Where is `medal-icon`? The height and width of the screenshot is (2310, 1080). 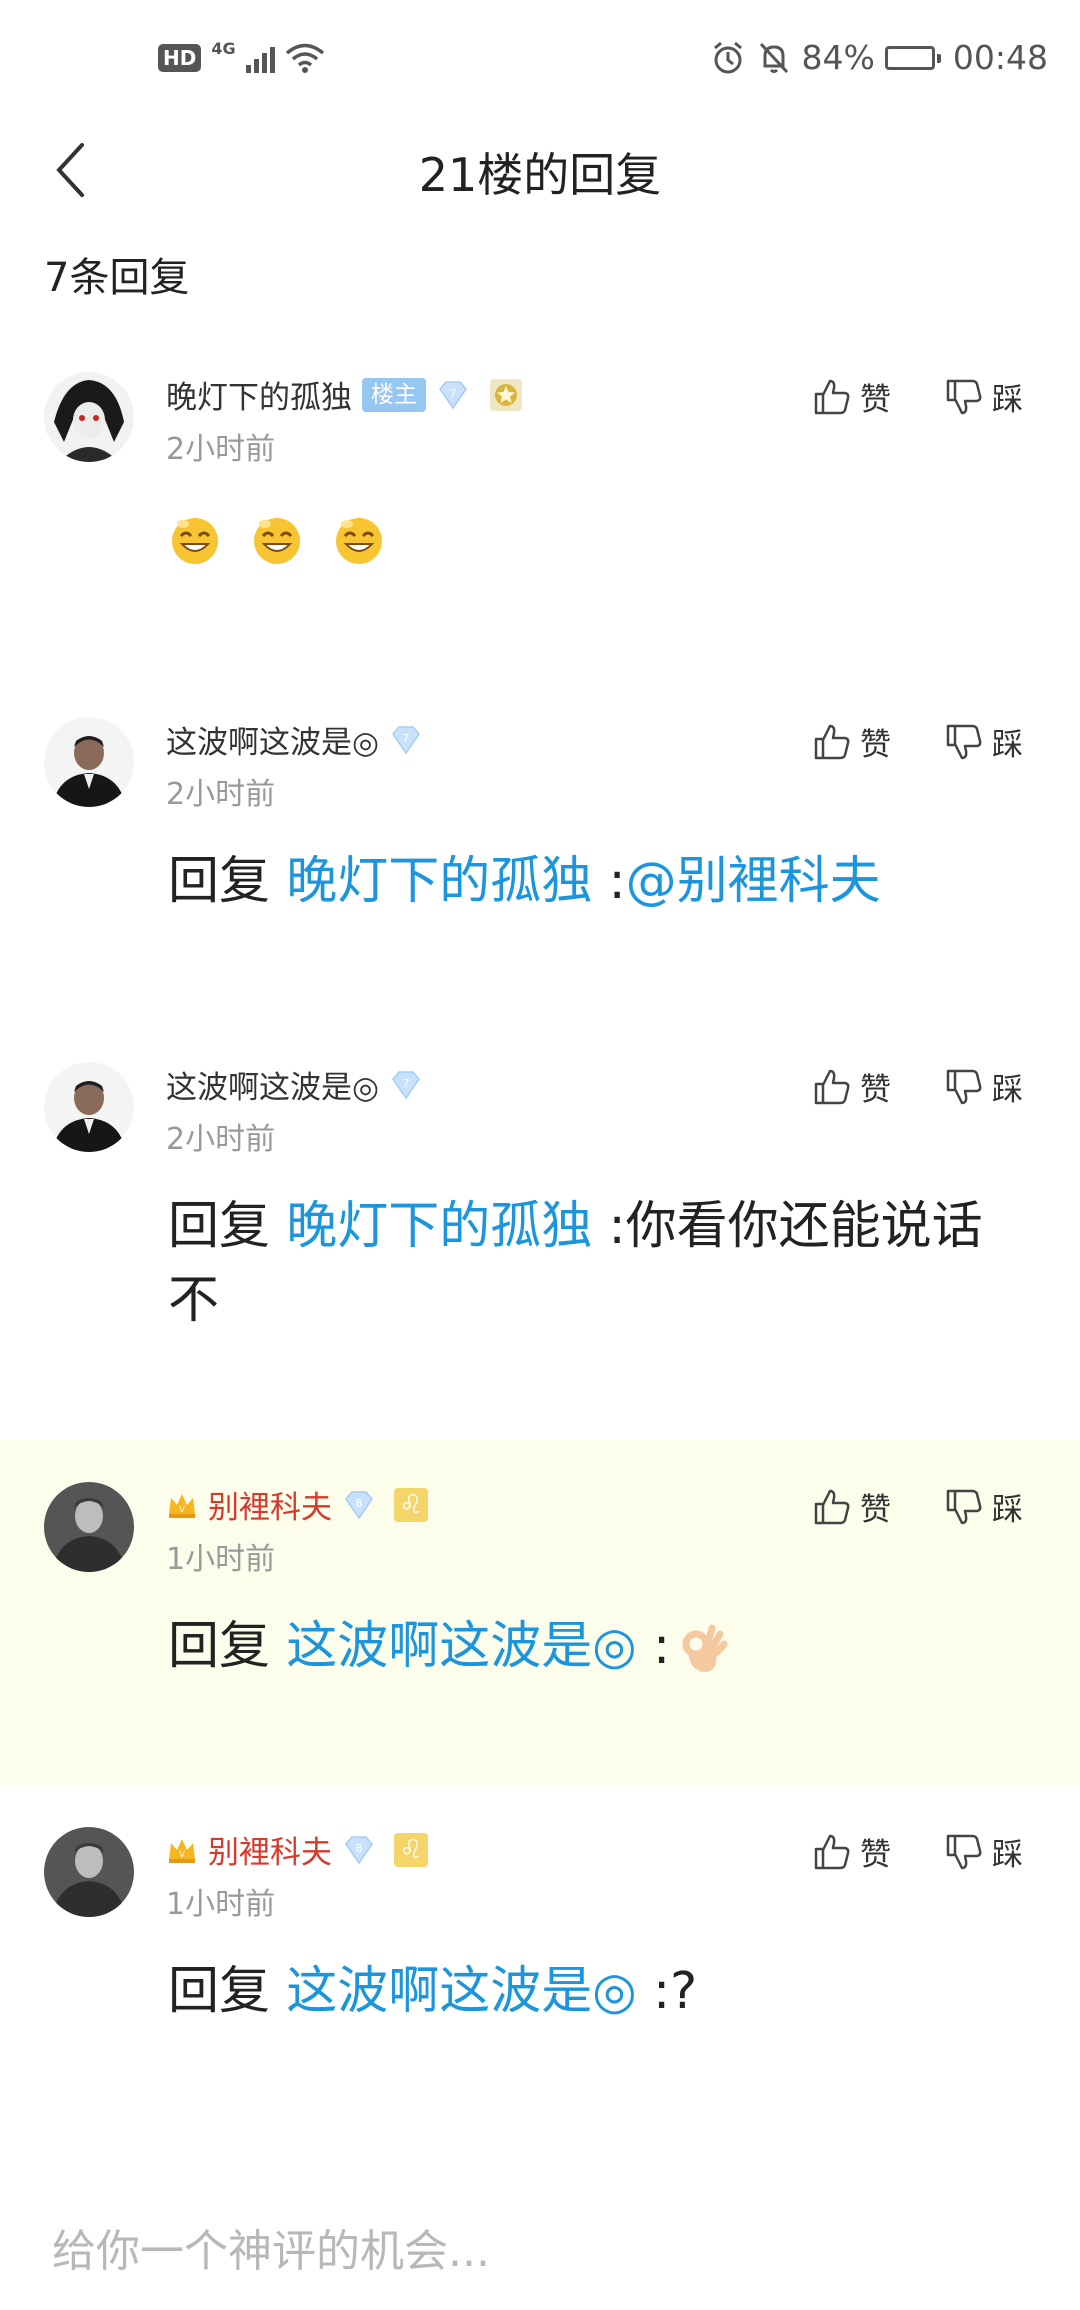 medal-icon is located at coordinates (506, 394).